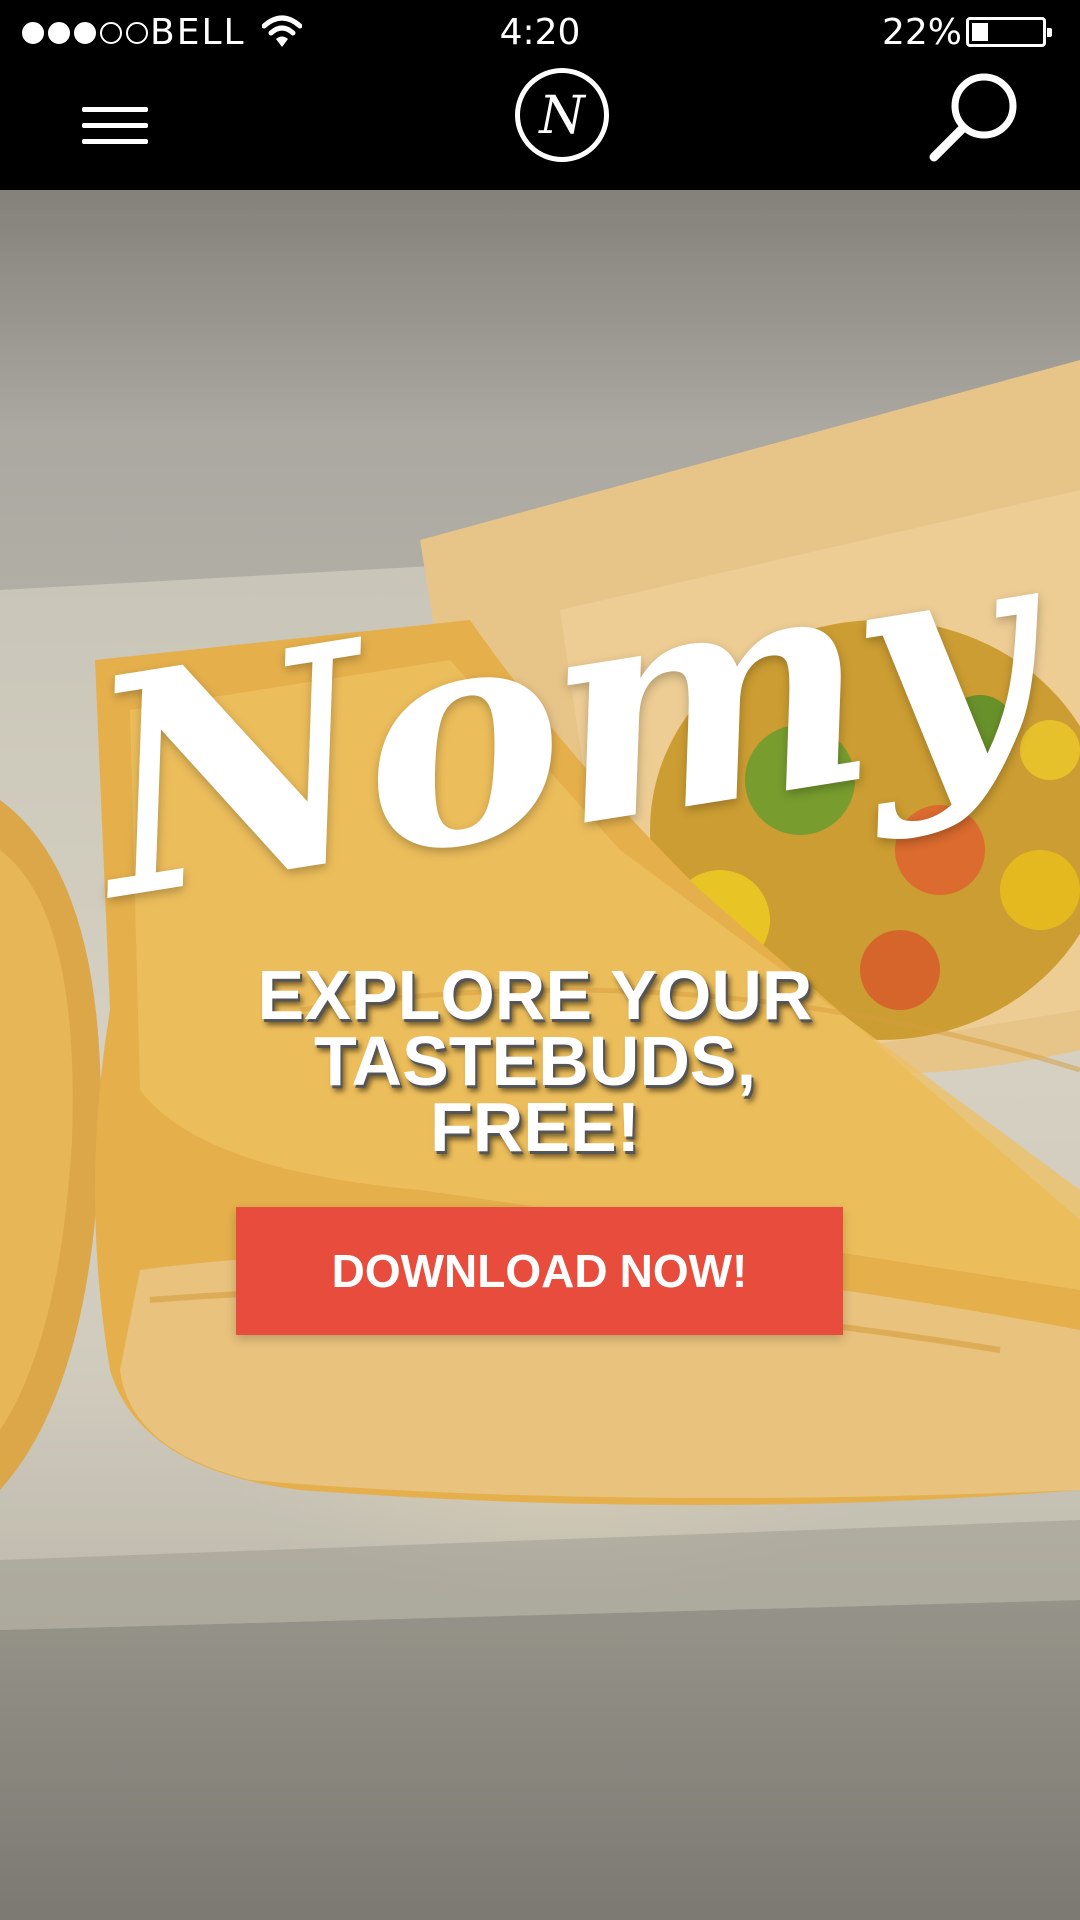  Describe the element at coordinates (1009, 32) in the screenshot. I see `battery-icon` at that location.